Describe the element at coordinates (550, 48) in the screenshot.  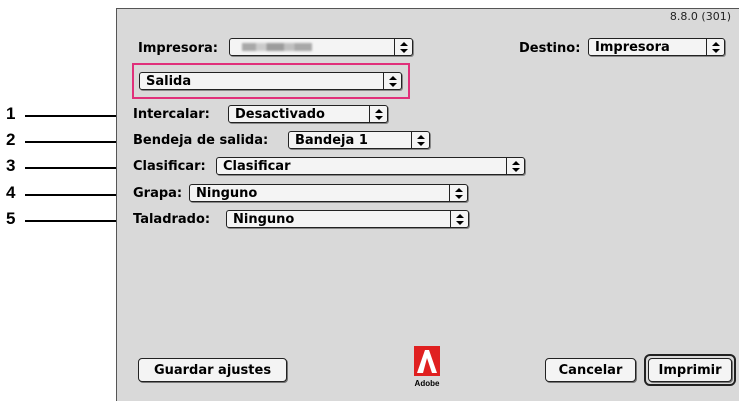
I see `destination-label: Destino:` at that location.